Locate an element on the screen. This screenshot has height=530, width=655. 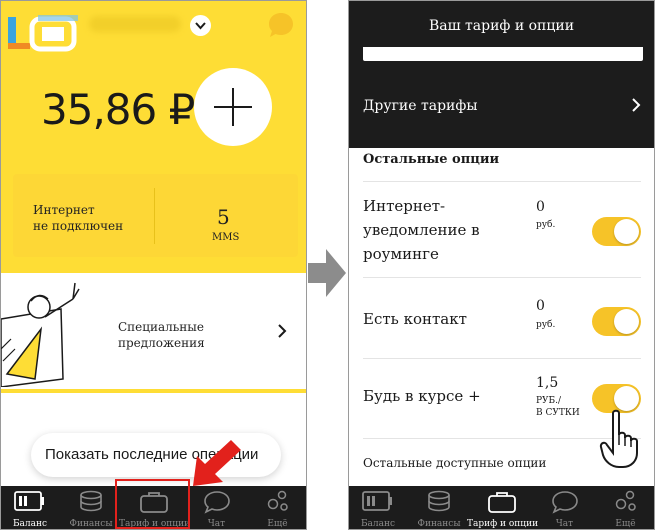
show-recent-operations-button: Показать последние операции is located at coordinates (156, 455).